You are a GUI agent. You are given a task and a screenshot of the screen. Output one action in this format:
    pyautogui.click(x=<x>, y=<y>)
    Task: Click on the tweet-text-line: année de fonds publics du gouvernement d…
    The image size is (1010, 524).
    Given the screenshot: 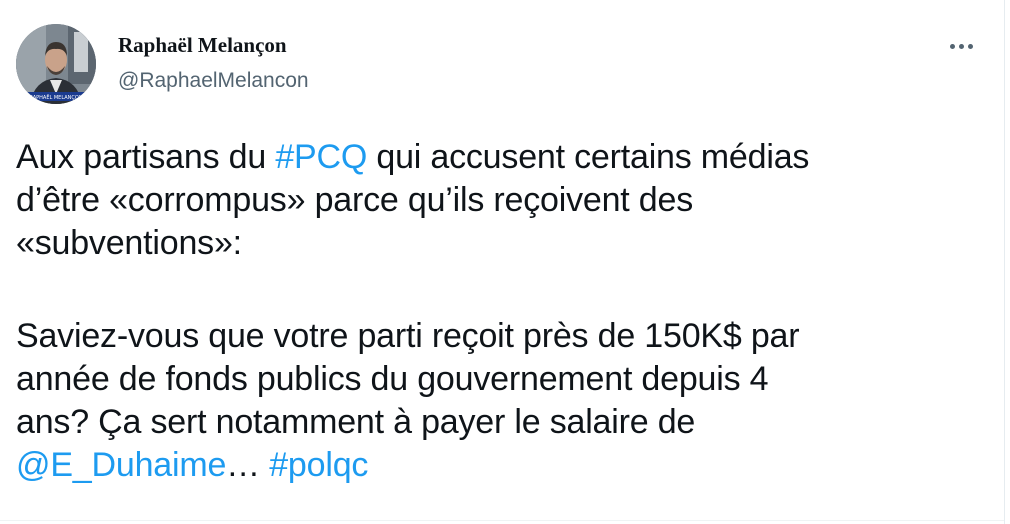 What is the action you would take?
    pyautogui.click(x=392, y=379)
    